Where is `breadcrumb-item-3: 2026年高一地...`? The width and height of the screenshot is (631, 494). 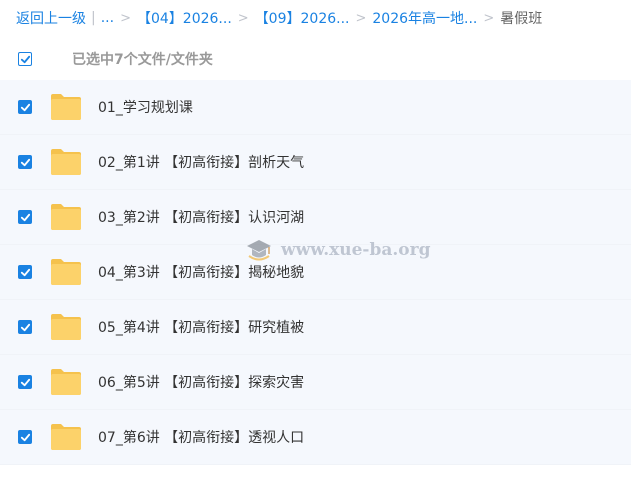 breadcrumb-item-3: 2026年高一地... is located at coordinates (424, 18).